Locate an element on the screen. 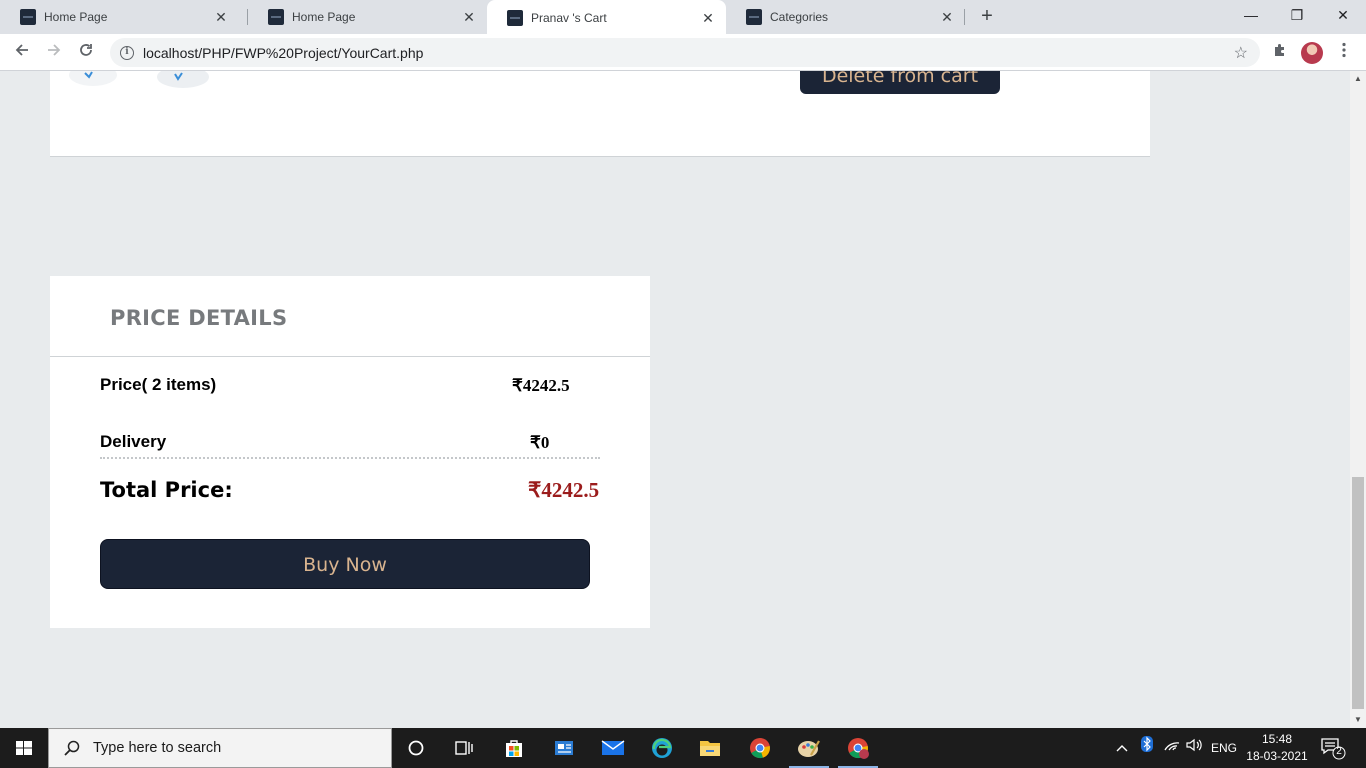 The width and height of the screenshot is (1366, 768). chrome-icon is located at coordinates (760, 748).